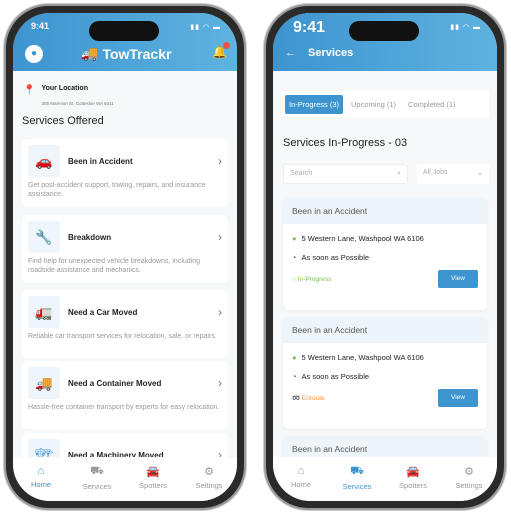  Describe the element at coordinates (44, 383) in the screenshot. I see `container-truck-icon: 🚚` at that location.